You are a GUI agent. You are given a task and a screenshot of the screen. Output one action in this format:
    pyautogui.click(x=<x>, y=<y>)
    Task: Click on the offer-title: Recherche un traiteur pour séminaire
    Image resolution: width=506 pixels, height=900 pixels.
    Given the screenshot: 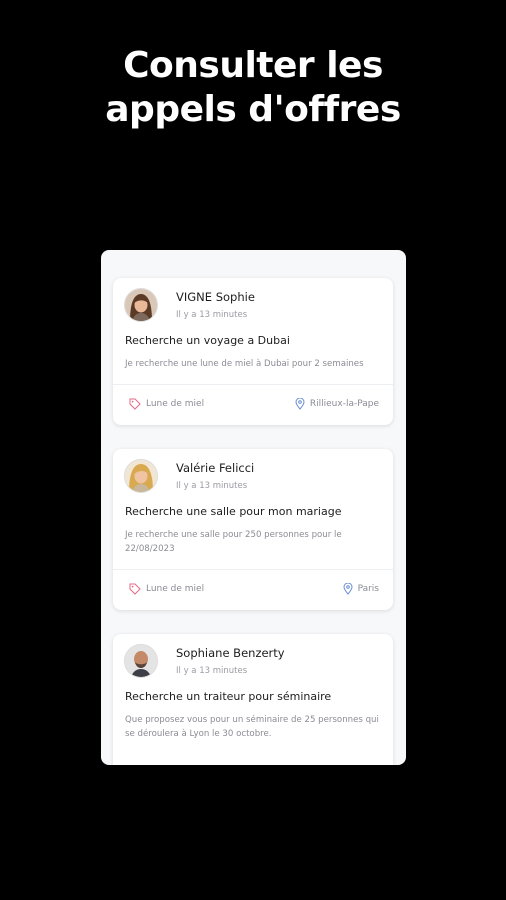 What is the action you would take?
    pyautogui.click(x=228, y=696)
    